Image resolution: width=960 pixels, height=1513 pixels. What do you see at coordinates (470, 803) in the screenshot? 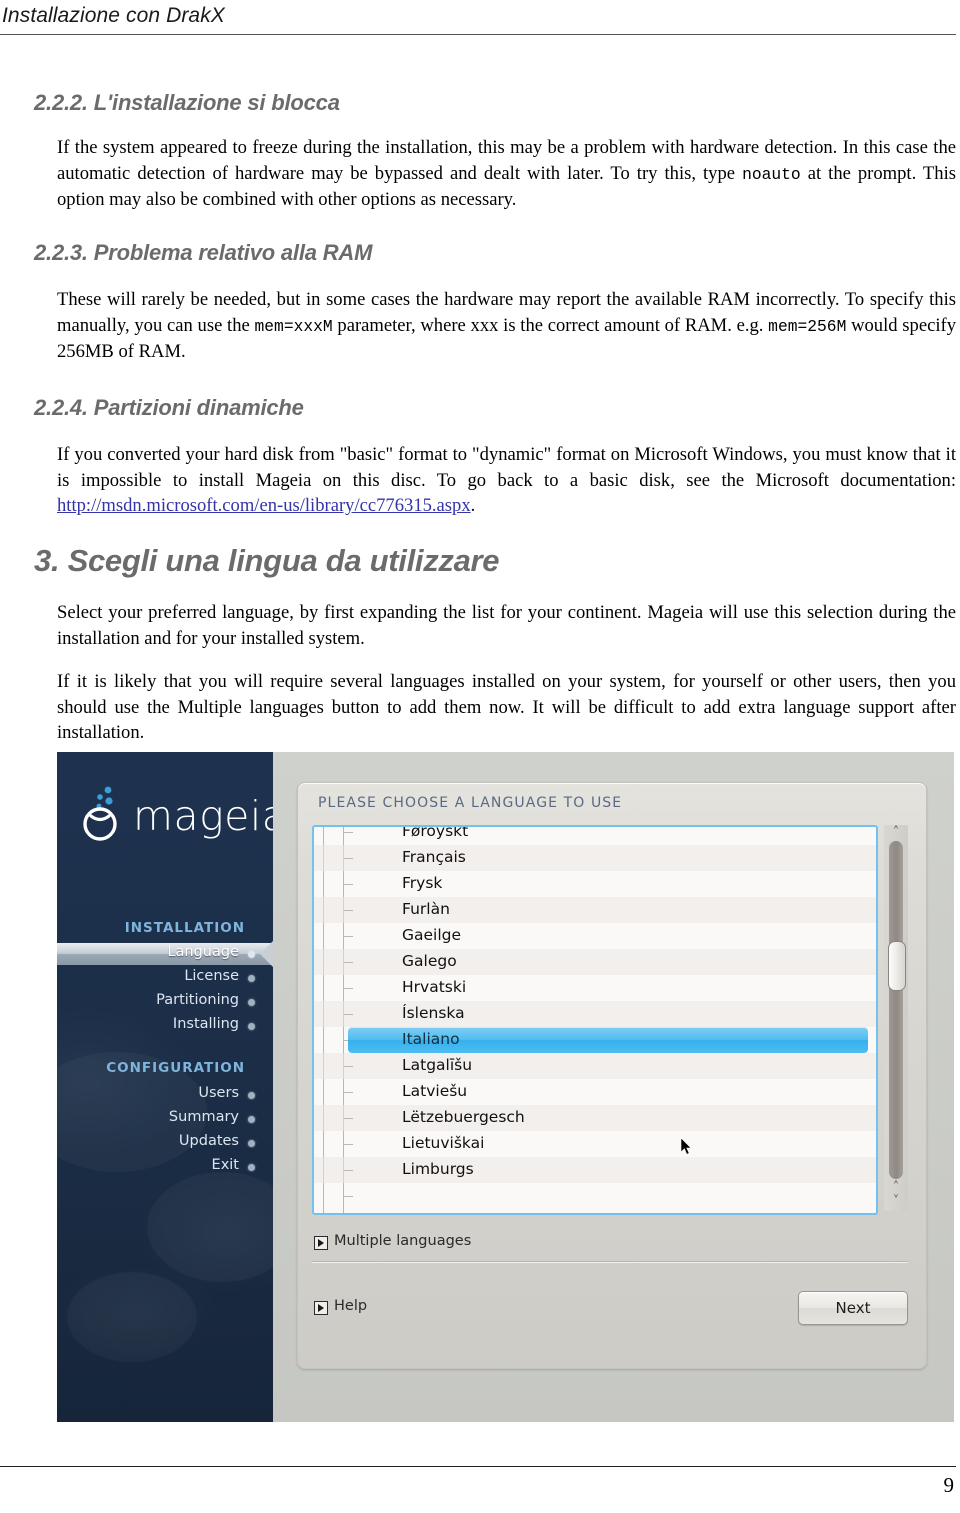
I see `panel-title: PLEASE CHOOSE A LANGUAGE TO USE` at bounding box center [470, 803].